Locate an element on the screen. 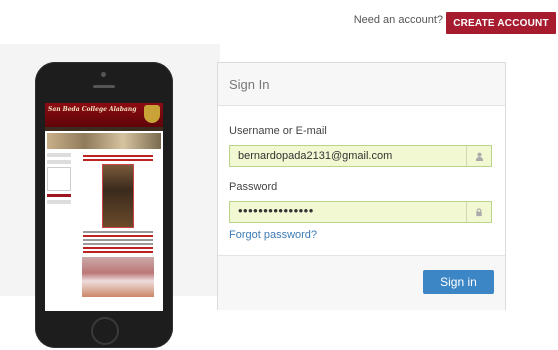 The height and width of the screenshot is (350, 558). site-sidebar is located at coordinates (59, 224).